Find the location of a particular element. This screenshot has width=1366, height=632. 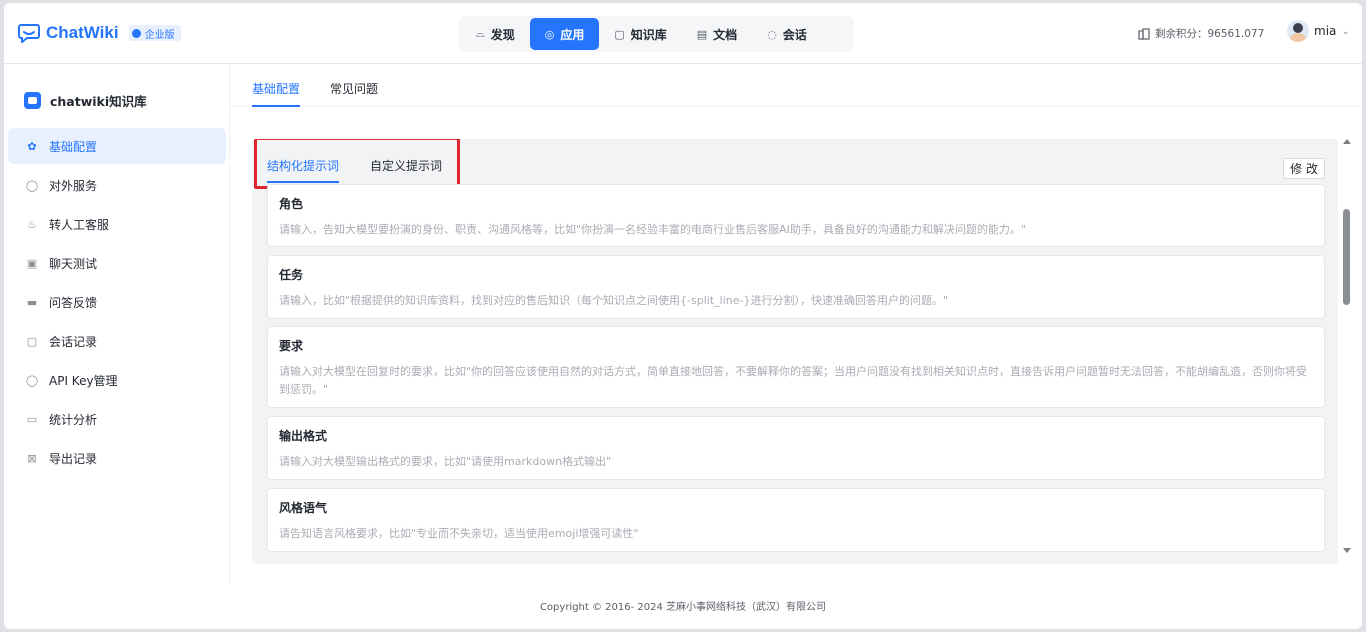

feedback-icon: ▬ is located at coordinates (32, 302).